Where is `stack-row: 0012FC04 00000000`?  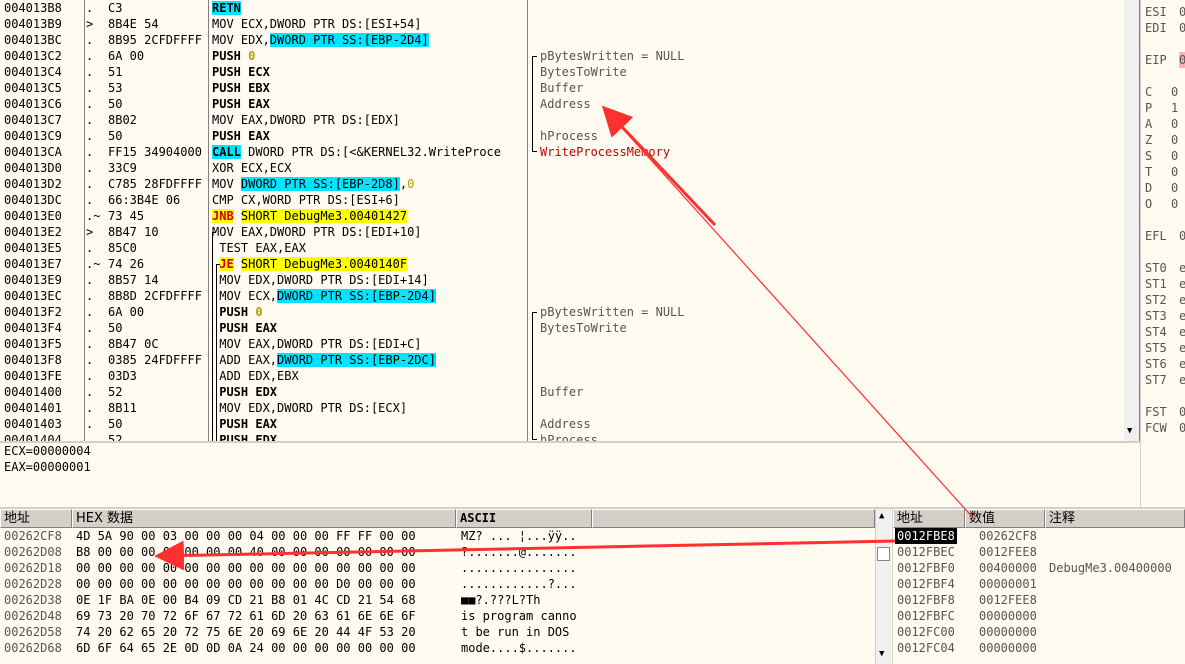 stack-row: 0012FC04 00000000 is located at coordinates (1039, 648).